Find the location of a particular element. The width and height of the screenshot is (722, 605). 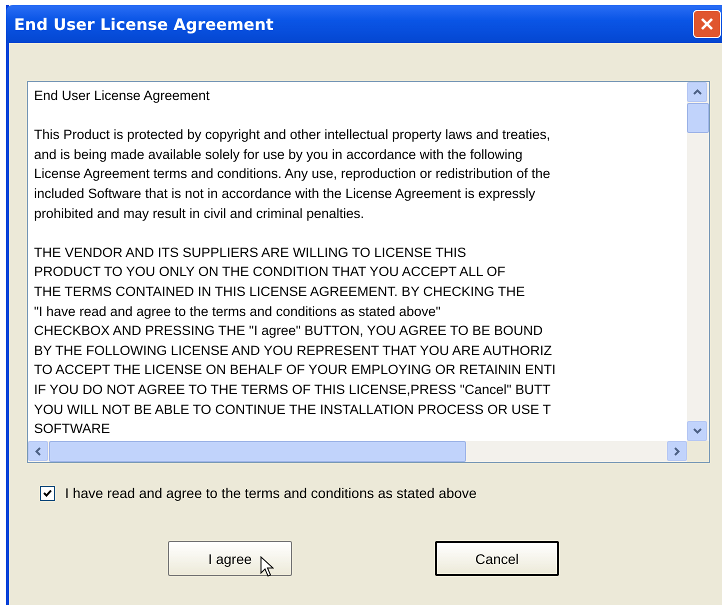

scroll-right-button is located at coordinates (677, 451).